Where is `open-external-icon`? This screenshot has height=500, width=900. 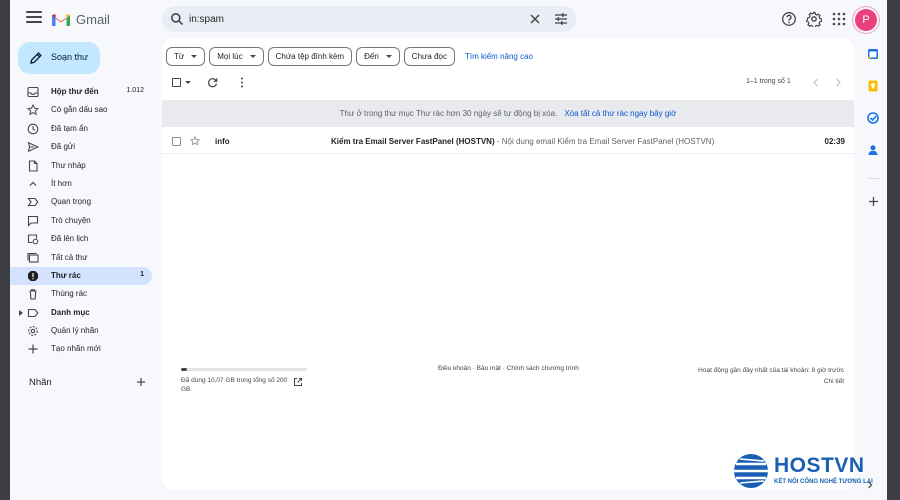
open-external-icon is located at coordinates (298, 382).